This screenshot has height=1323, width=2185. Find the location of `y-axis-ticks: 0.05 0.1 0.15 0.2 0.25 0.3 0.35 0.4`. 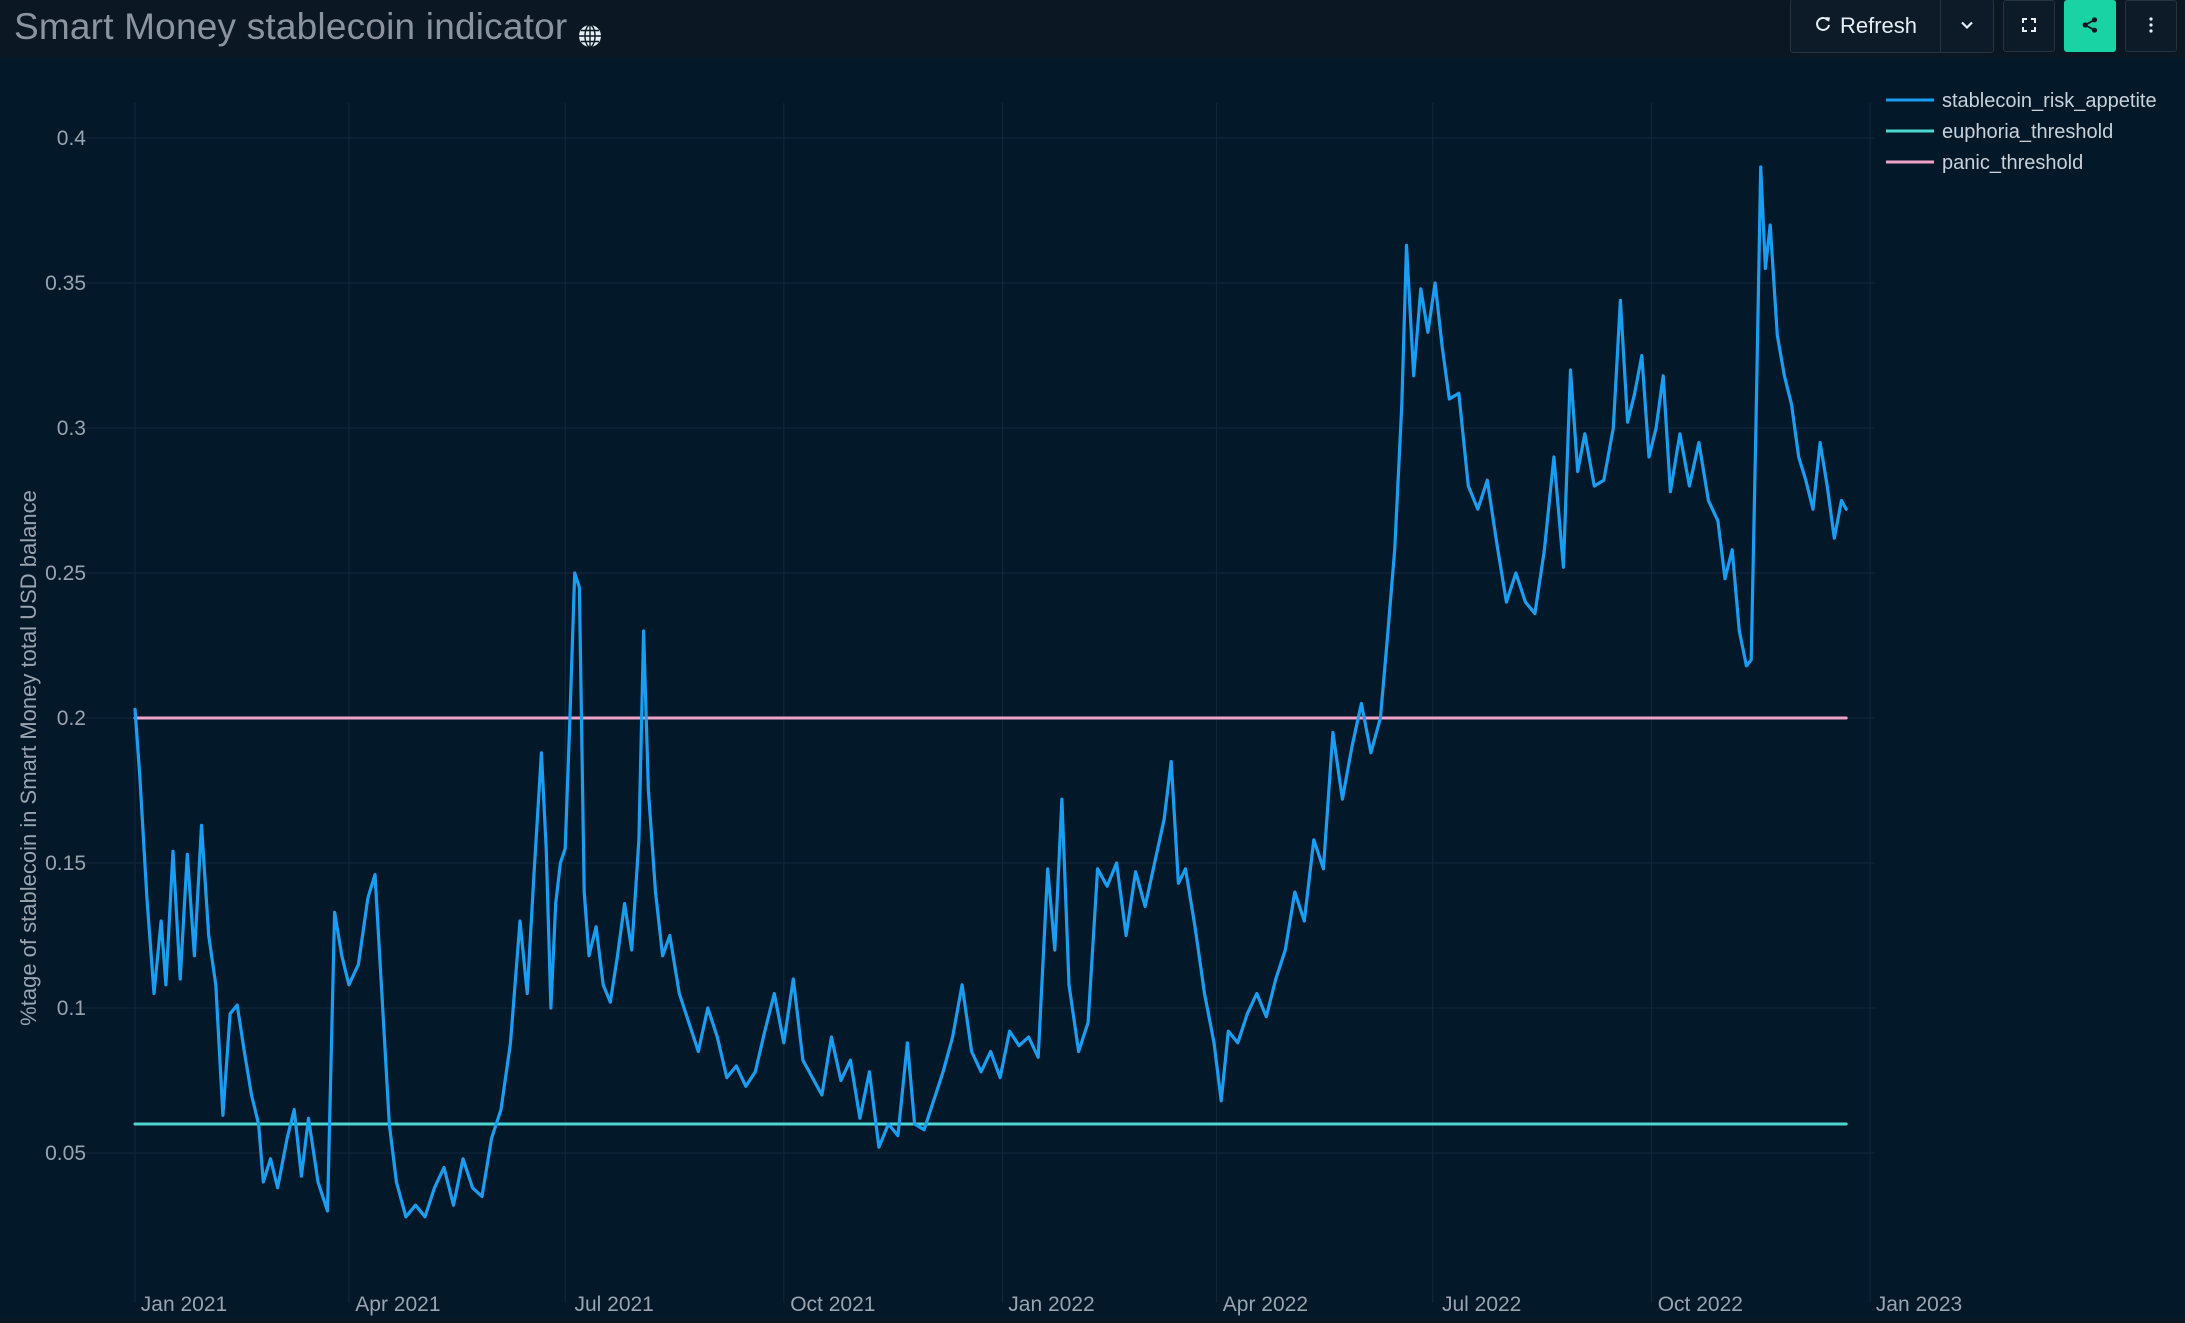

y-axis-ticks: 0.05 0.1 0.15 0.2 0.25 0.3 0.35 0.4 is located at coordinates (65, 646).